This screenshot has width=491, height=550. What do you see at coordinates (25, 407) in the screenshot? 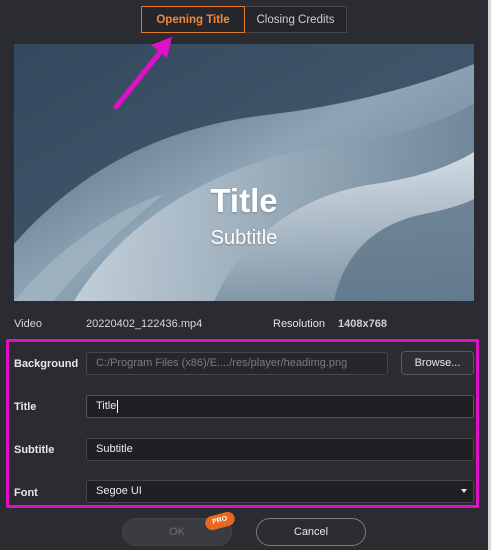
I see `title-label: Title` at bounding box center [25, 407].